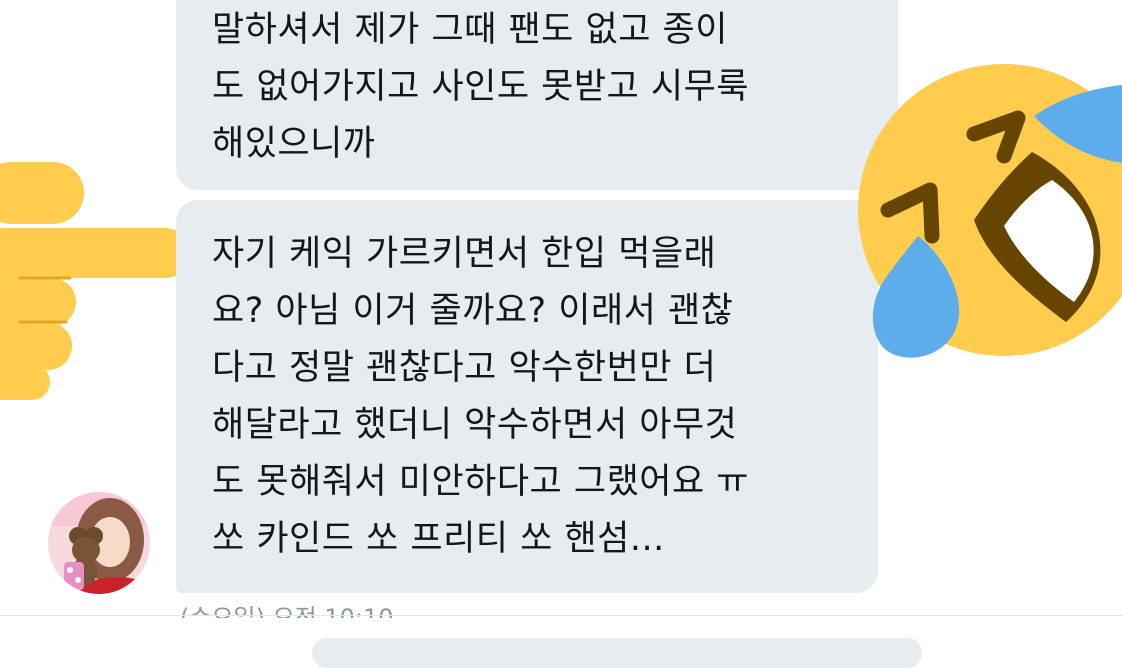  What do you see at coordinates (464, 368) in the screenshot?
I see `message-line: 다고 정말 괜찮다고 악수한번만 더` at bounding box center [464, 368].